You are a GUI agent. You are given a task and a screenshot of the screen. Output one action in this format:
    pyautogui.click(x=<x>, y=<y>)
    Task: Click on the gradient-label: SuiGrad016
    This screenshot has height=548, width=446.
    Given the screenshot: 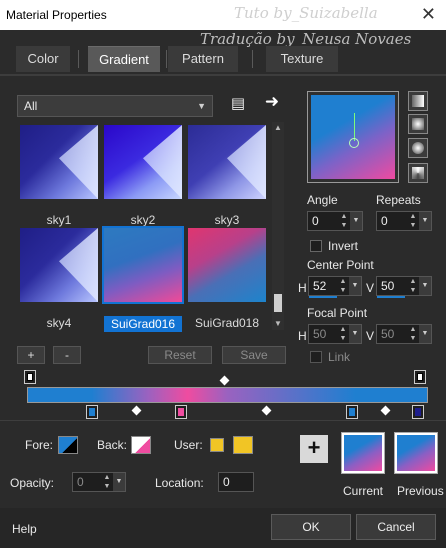 What is the action you would take?
    pyautogui.click(x=143, y=324)
    